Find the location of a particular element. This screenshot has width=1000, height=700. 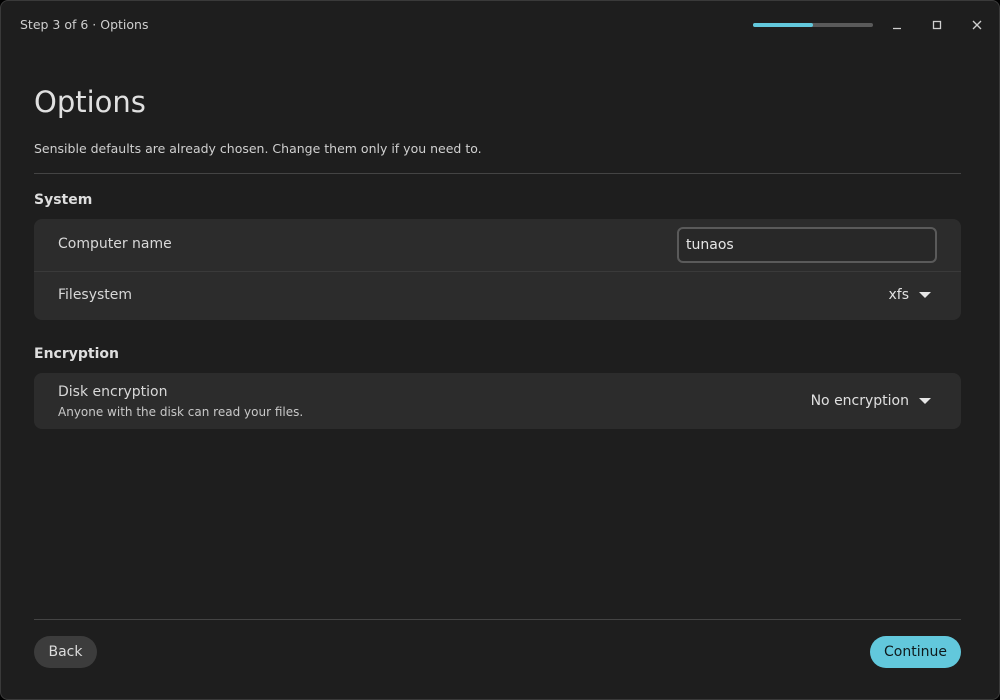

minimize-icon is located at coordinates (897, 28).